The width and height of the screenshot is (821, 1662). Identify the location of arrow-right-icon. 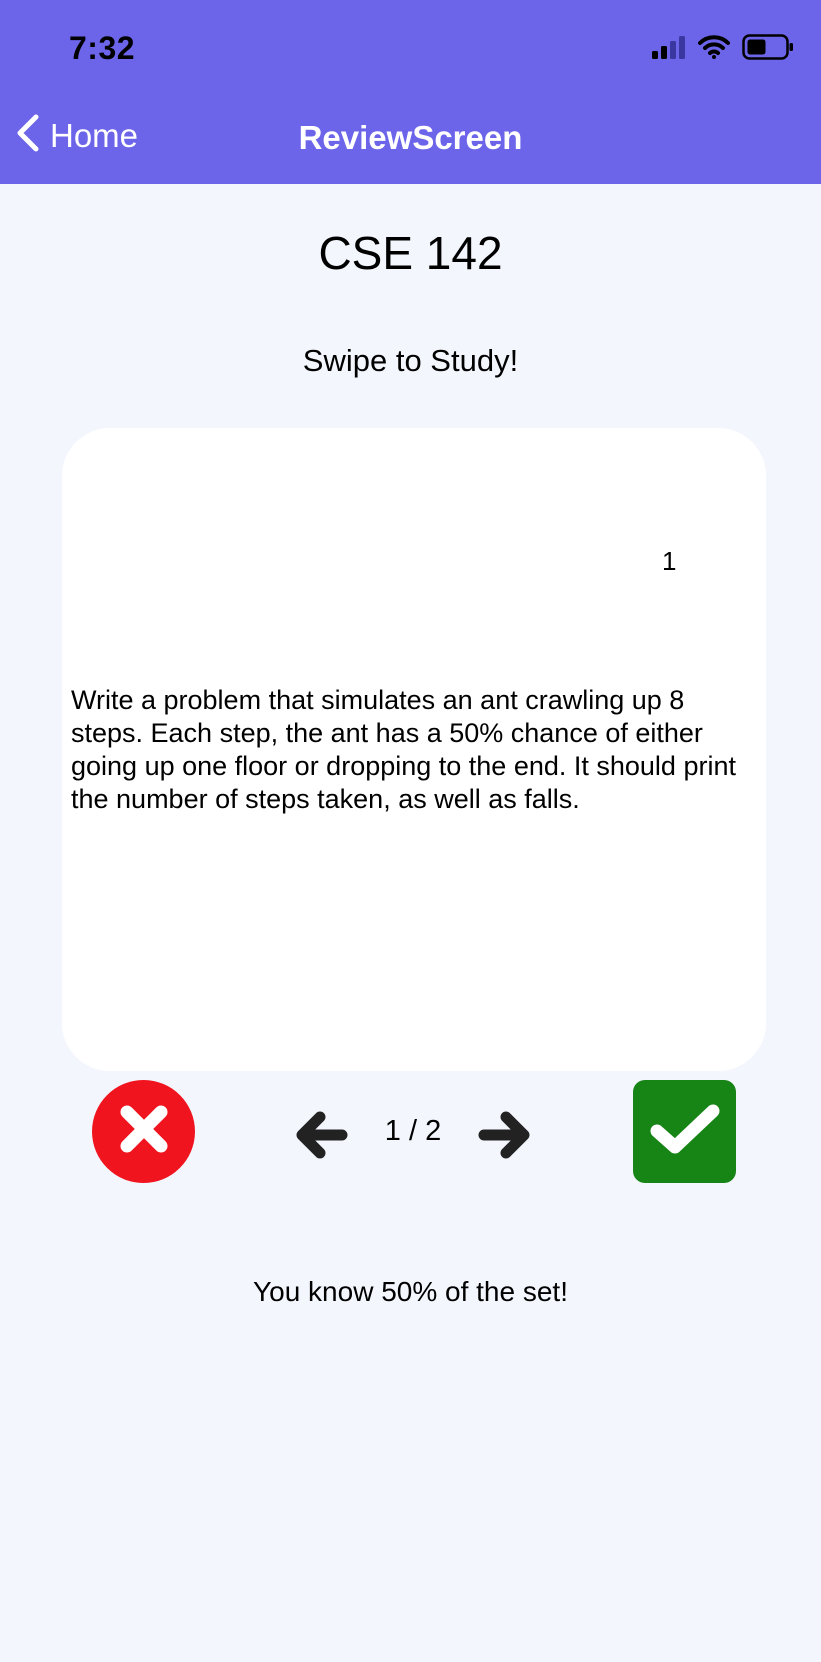
(506, 1139).